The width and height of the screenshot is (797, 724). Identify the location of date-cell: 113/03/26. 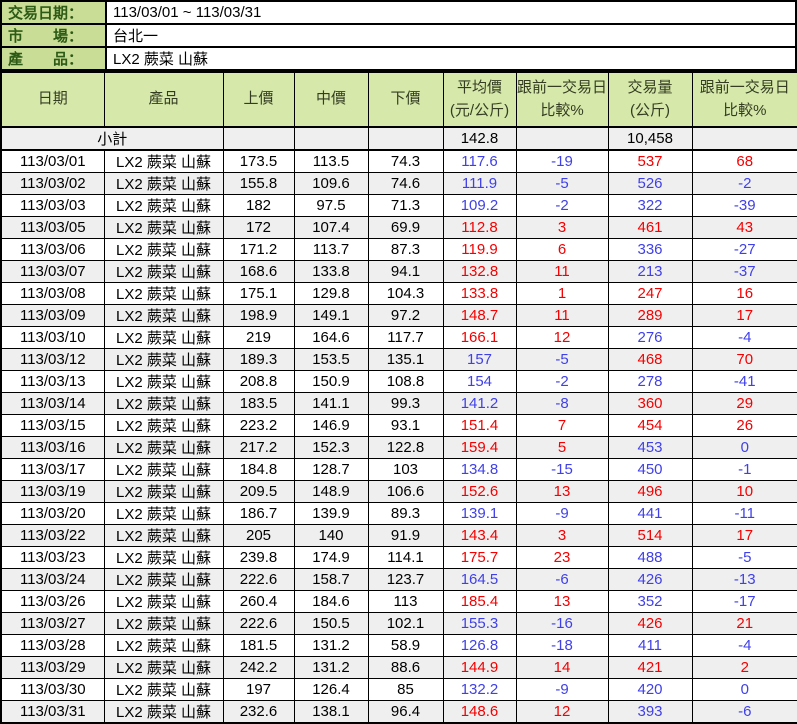
(52, 601).